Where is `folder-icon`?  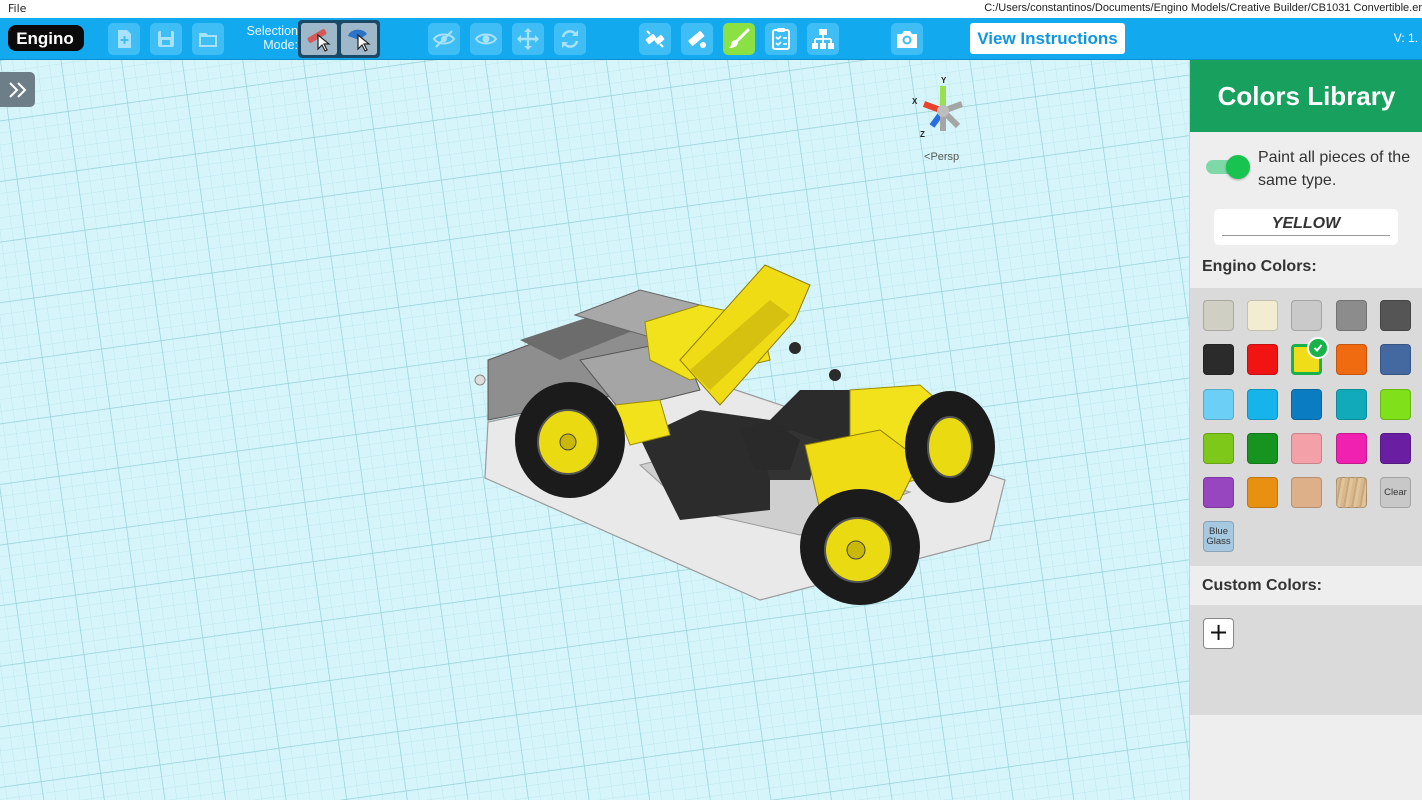
folder-icon is located at coordinates (208, 40).